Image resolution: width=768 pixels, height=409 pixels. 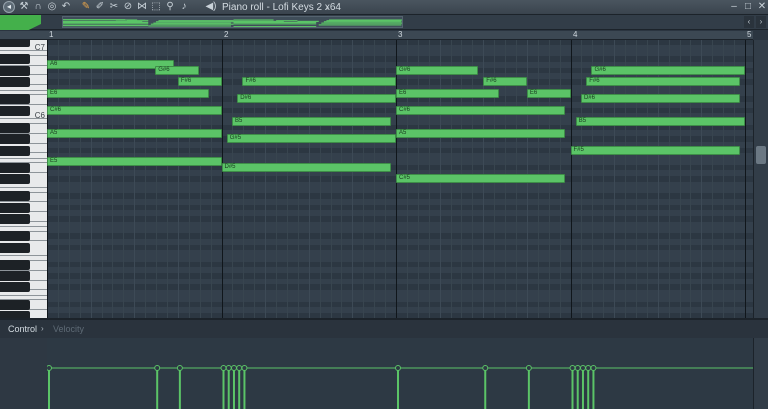 I want to click on magnet-icon: ∩, so click(x=38, y=7).